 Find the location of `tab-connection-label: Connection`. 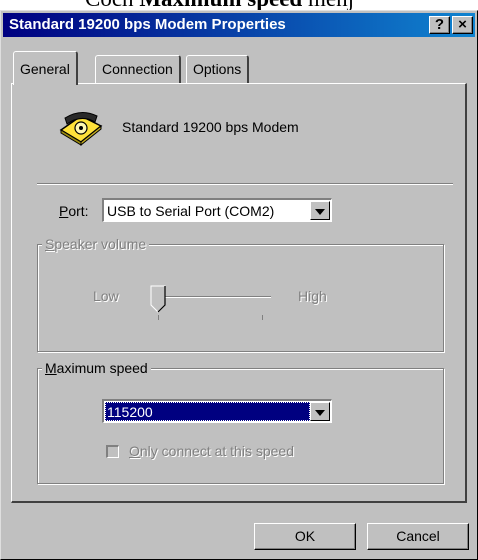

tab-connection-label: Connection is located at coordinates (137, 69).